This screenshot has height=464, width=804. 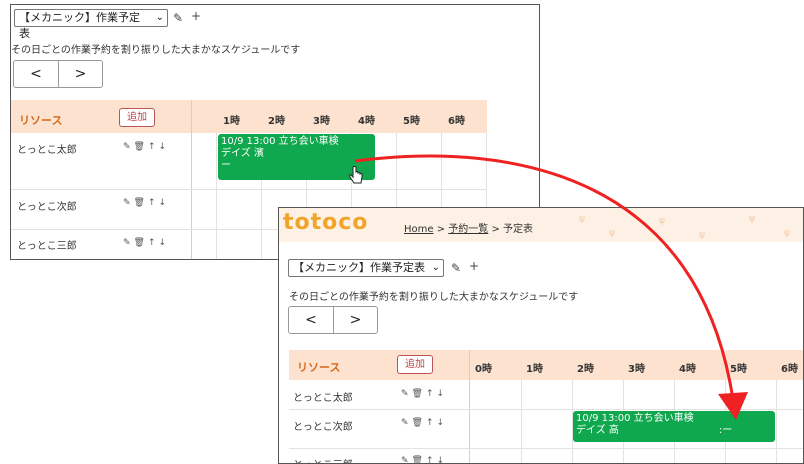 I want to click on breadcrumb: Home > 予約一覧 > 予定表, so click(x=469, y=229).